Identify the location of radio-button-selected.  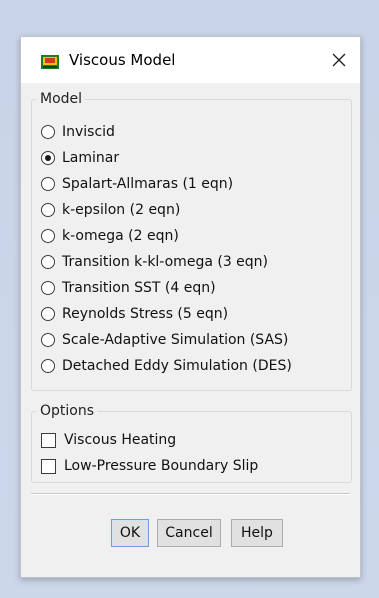
(48, 158).